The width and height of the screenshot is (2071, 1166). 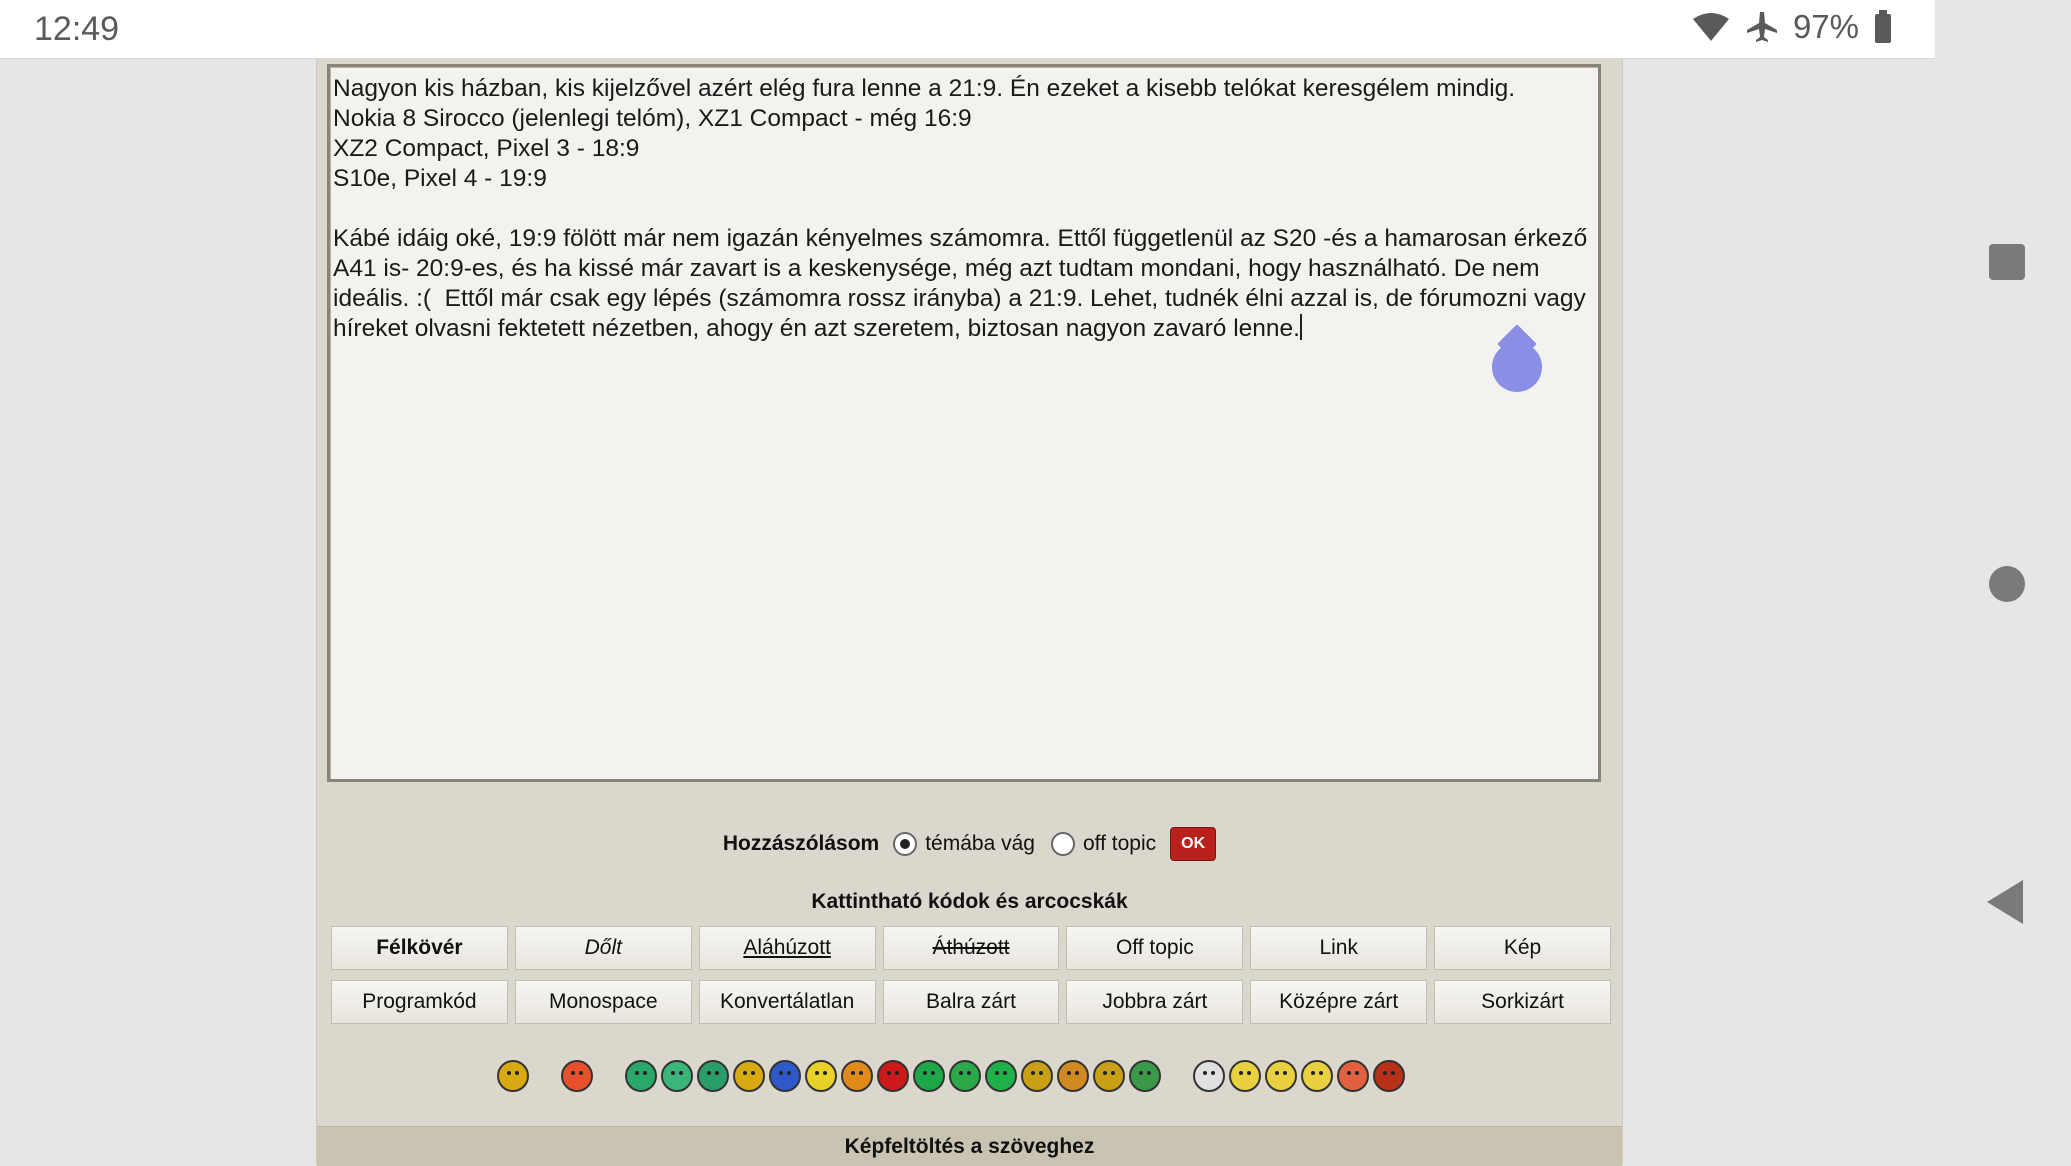 What do you see at coordinates (787, 1002) in the screenshot?
I see `unconverted-button: Konvertálatlan` at bounding box center [787, 1002].